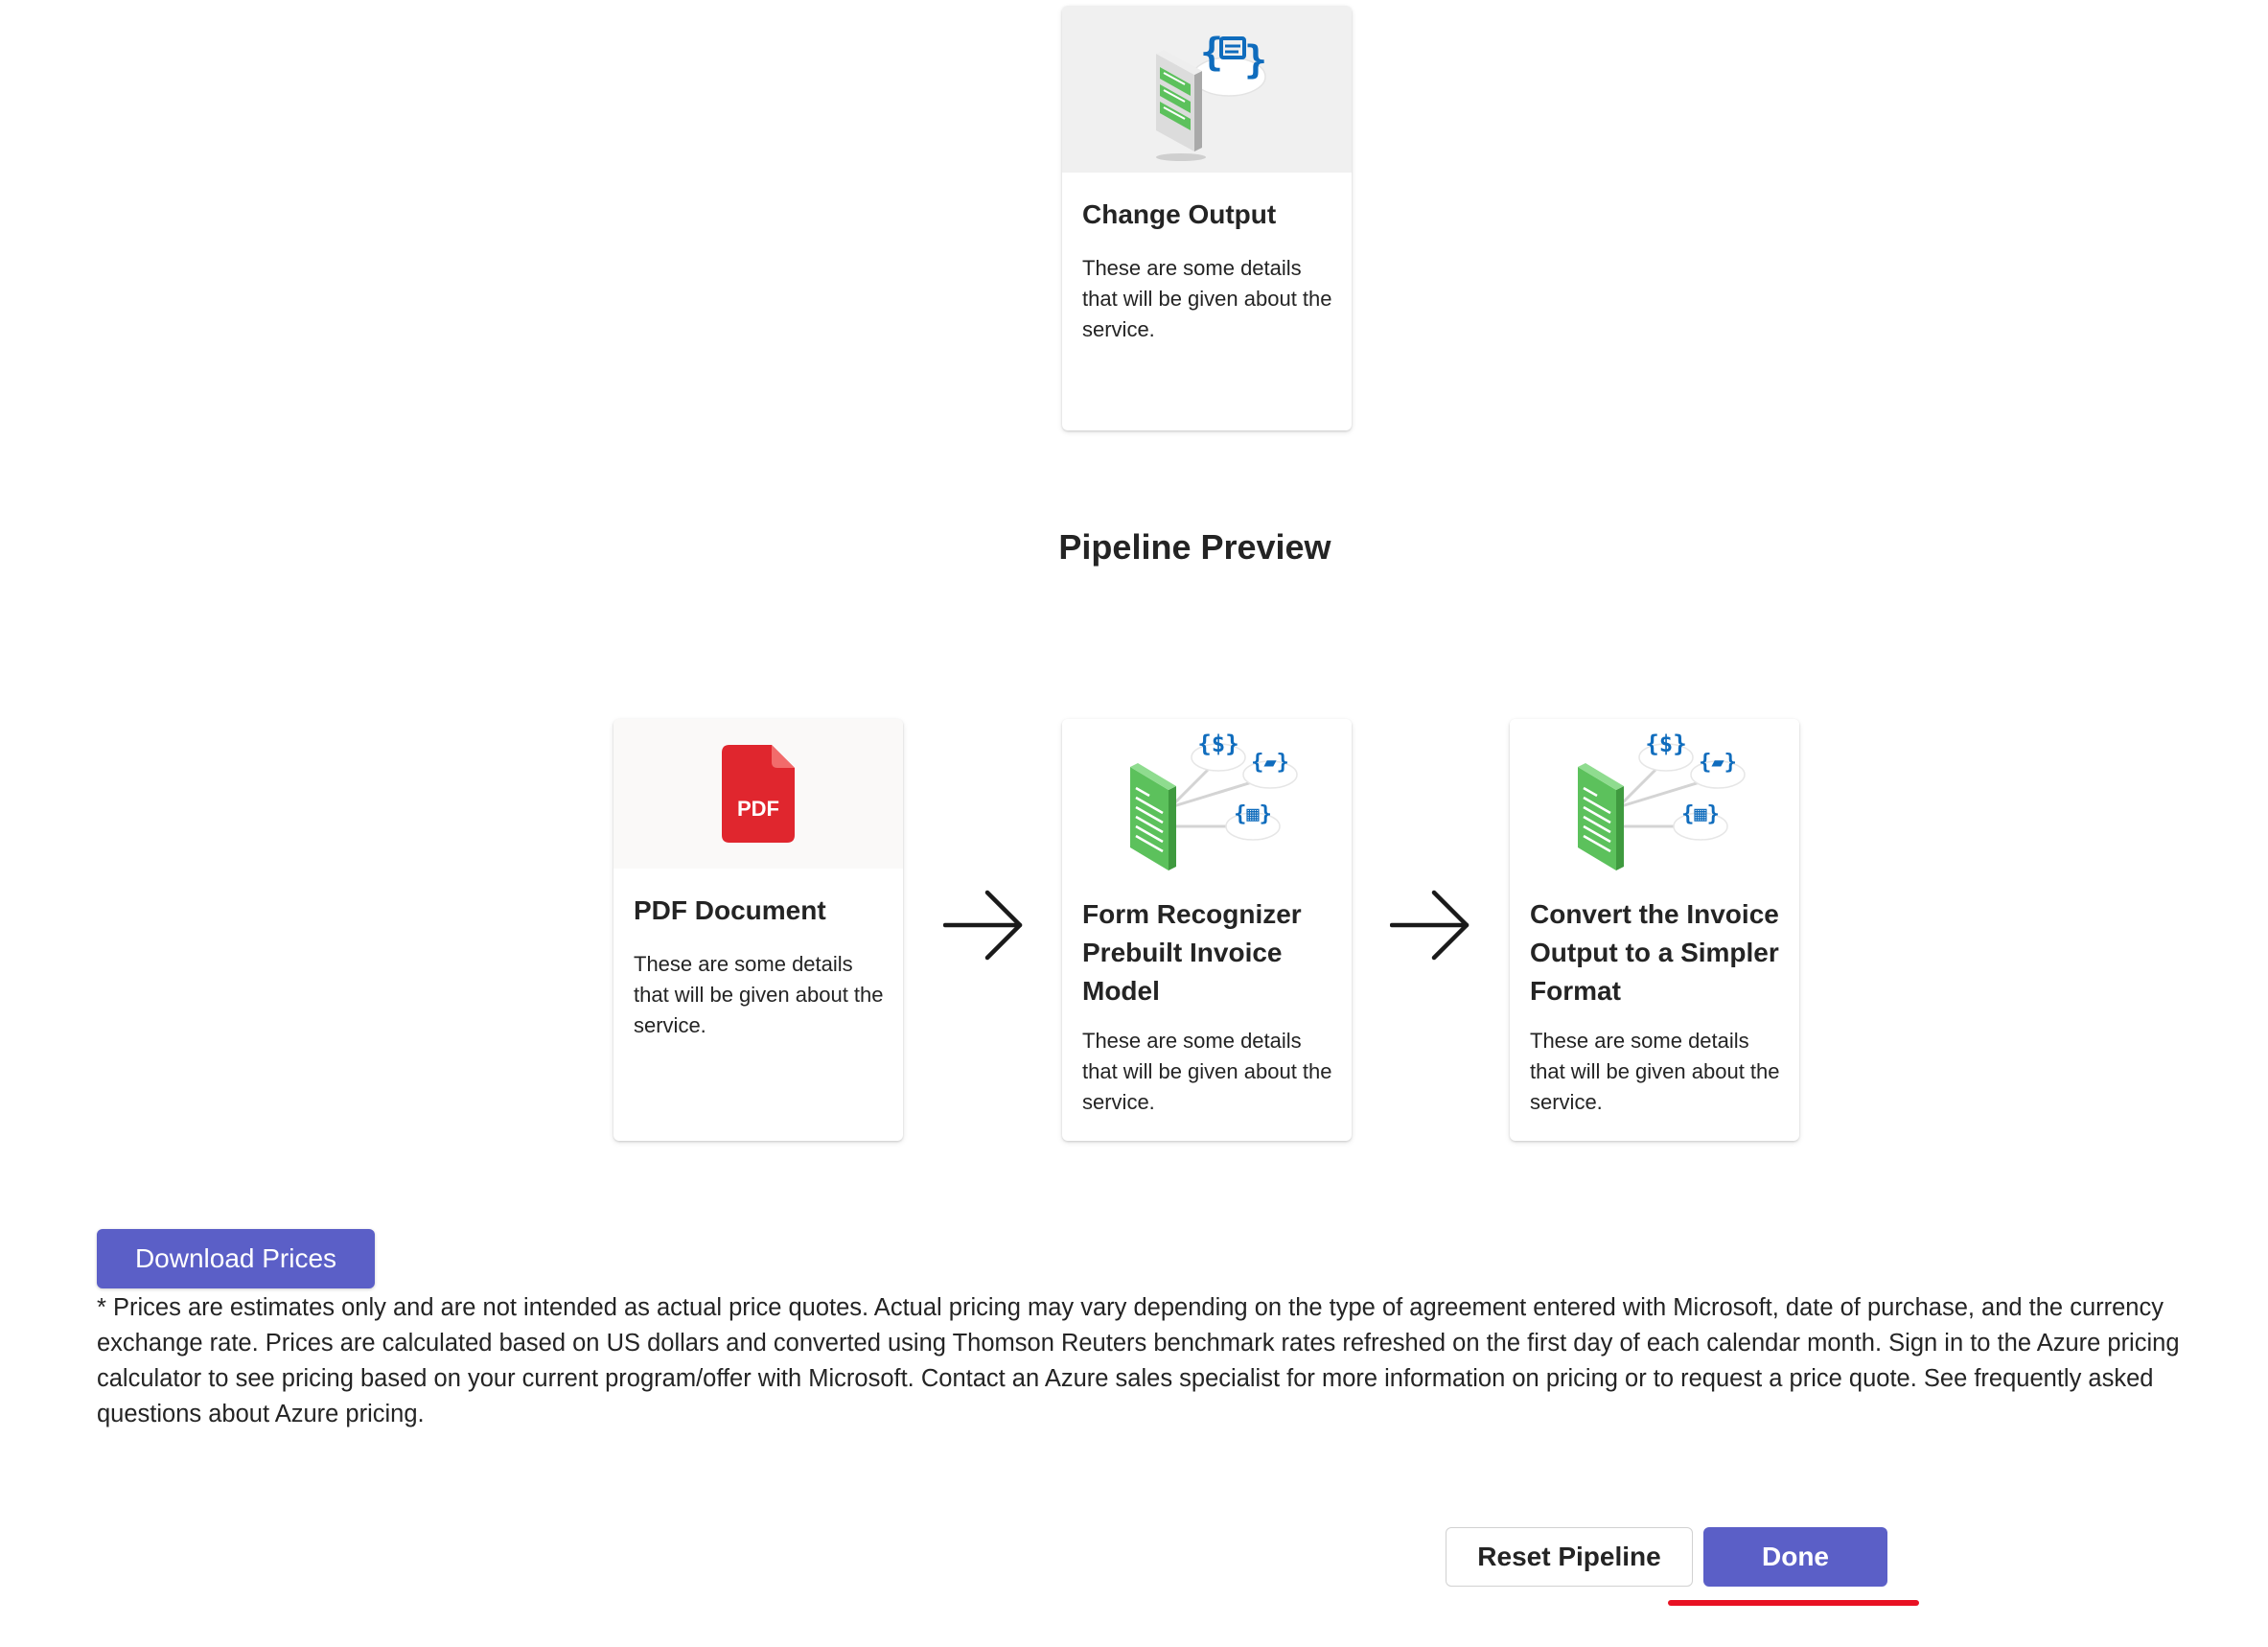 Image resolution: width=2268 pixels, height=1647 pixels. Describe the element at coordinates (1192, 952) in the screenshot. I see `card-title: Form Recognizer Prebuilt Invoice Model` at that location.